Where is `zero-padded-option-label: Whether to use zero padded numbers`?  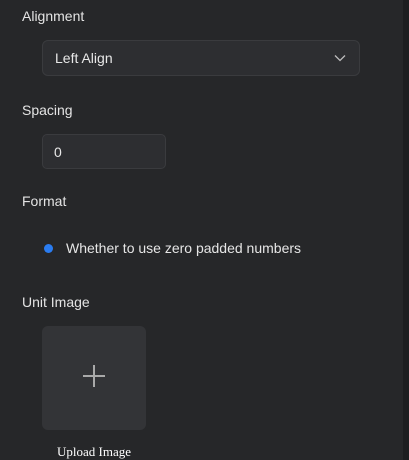
zero-padded-option-label: Whether to use zero padded numbers is located at coordinates (184, 248).